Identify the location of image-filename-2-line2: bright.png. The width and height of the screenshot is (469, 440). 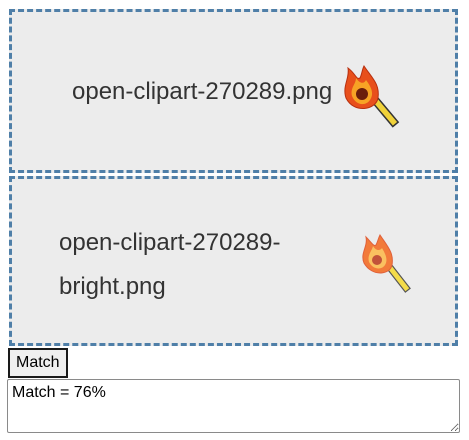
(112, 286).